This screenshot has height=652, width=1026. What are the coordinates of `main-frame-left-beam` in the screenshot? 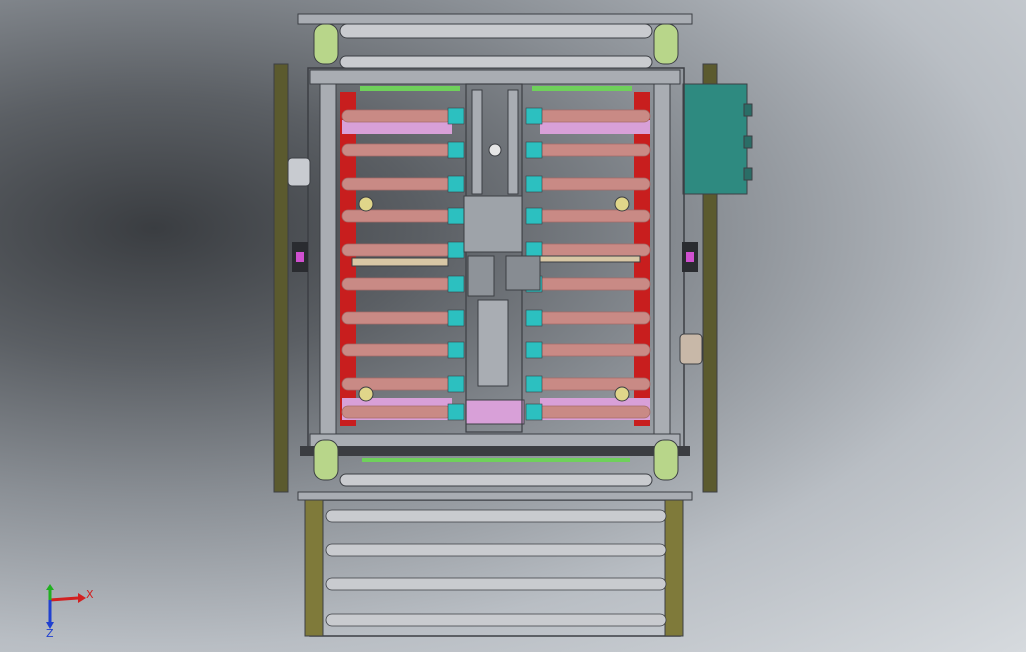 It's located at (328, 262).